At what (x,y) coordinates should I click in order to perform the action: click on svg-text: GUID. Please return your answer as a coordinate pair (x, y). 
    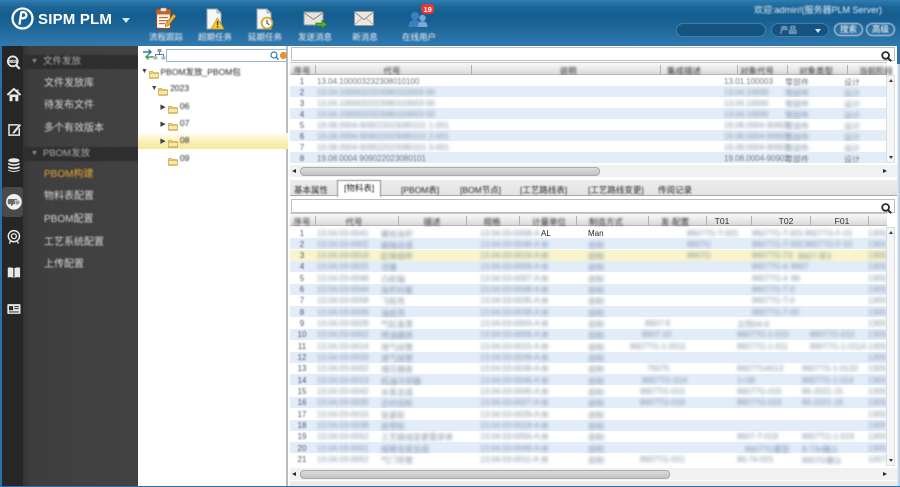
    Looking at the image, I should click on (12, 62).